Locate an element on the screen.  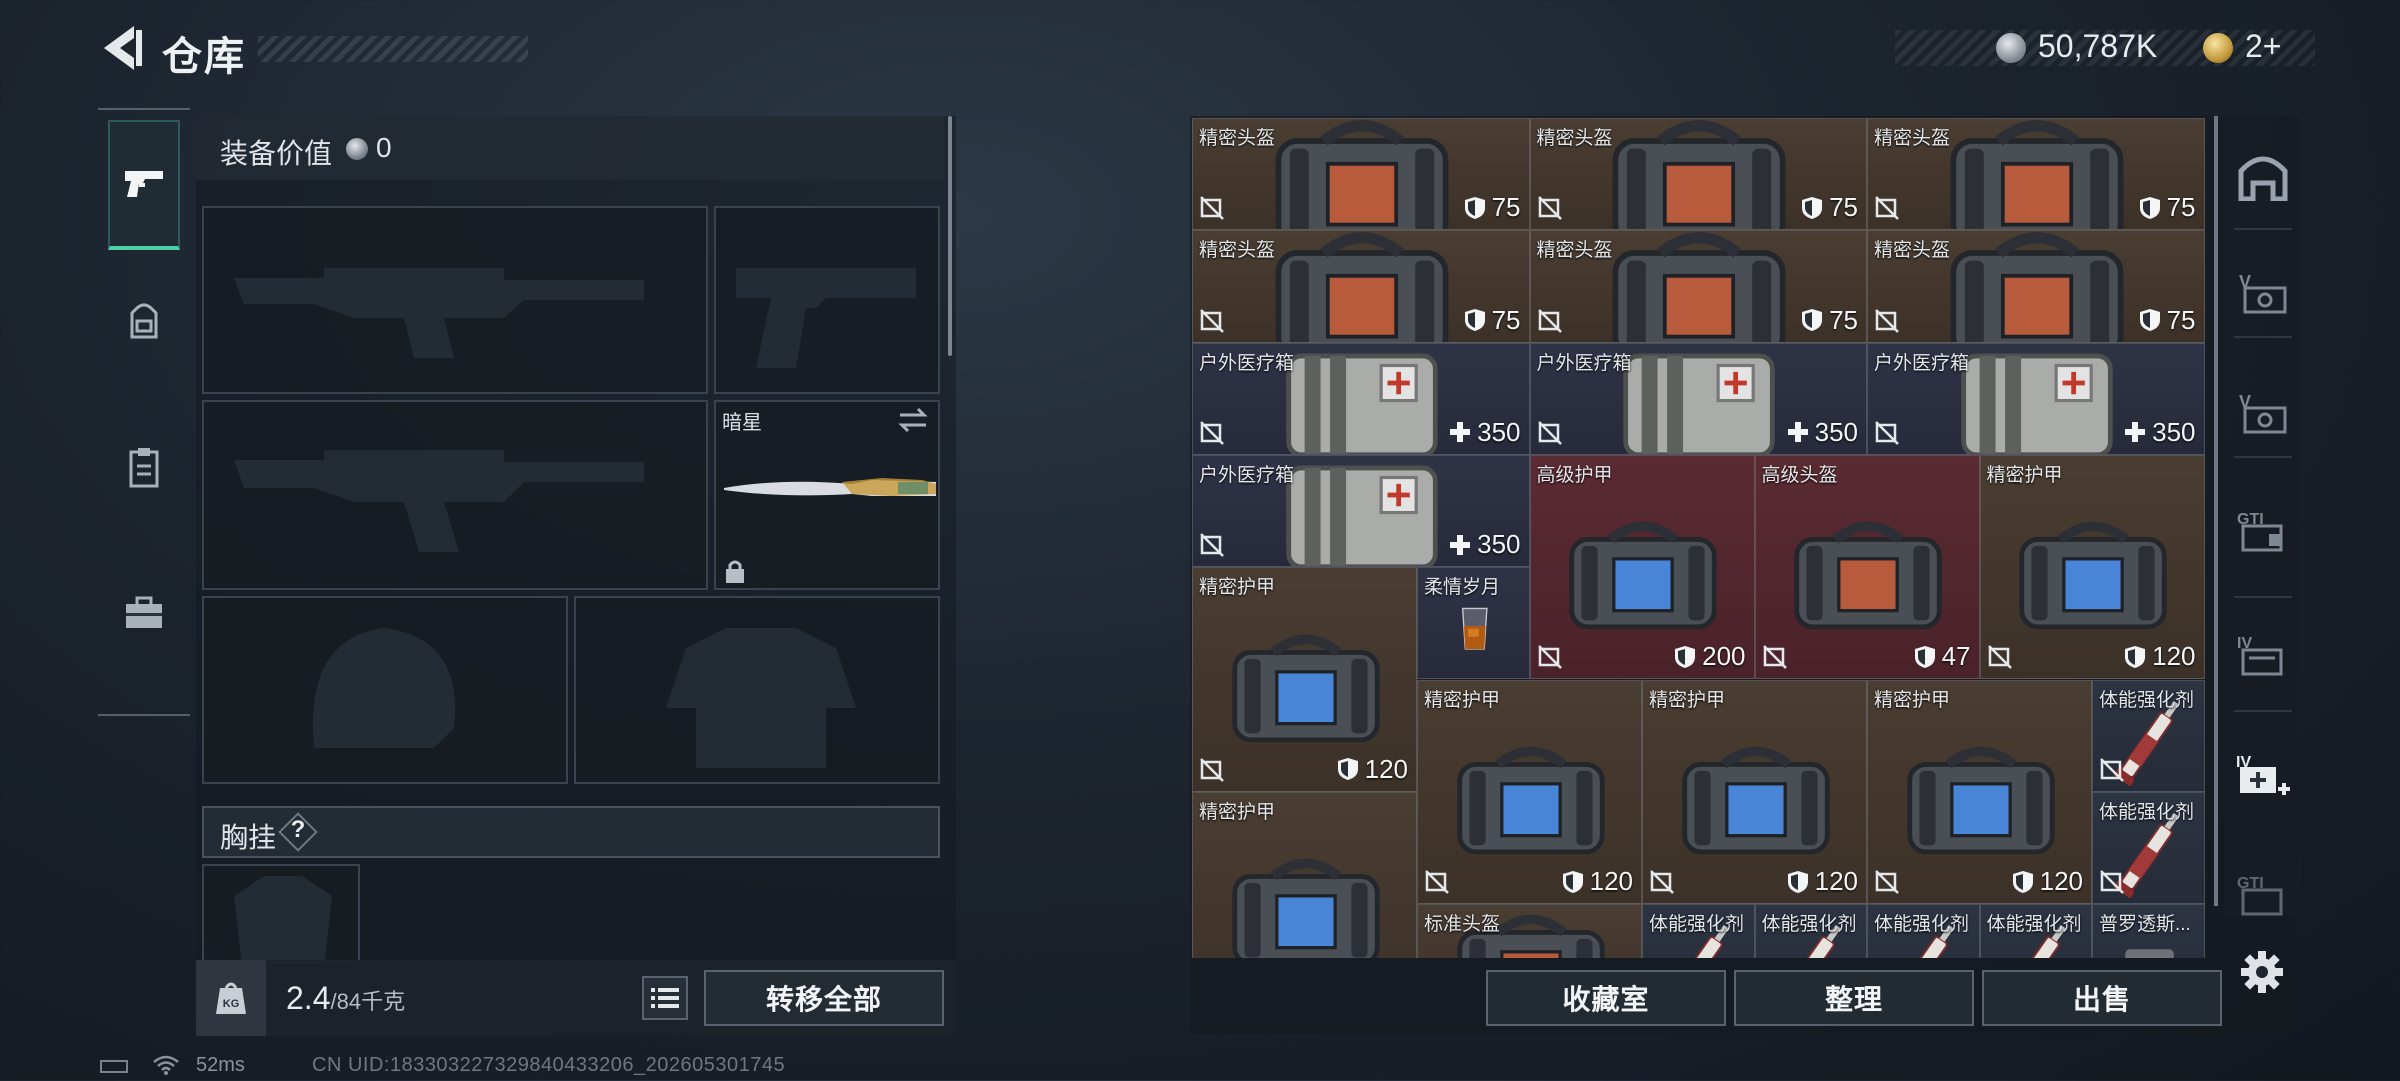
back-button is located at coordinates (121, 48).